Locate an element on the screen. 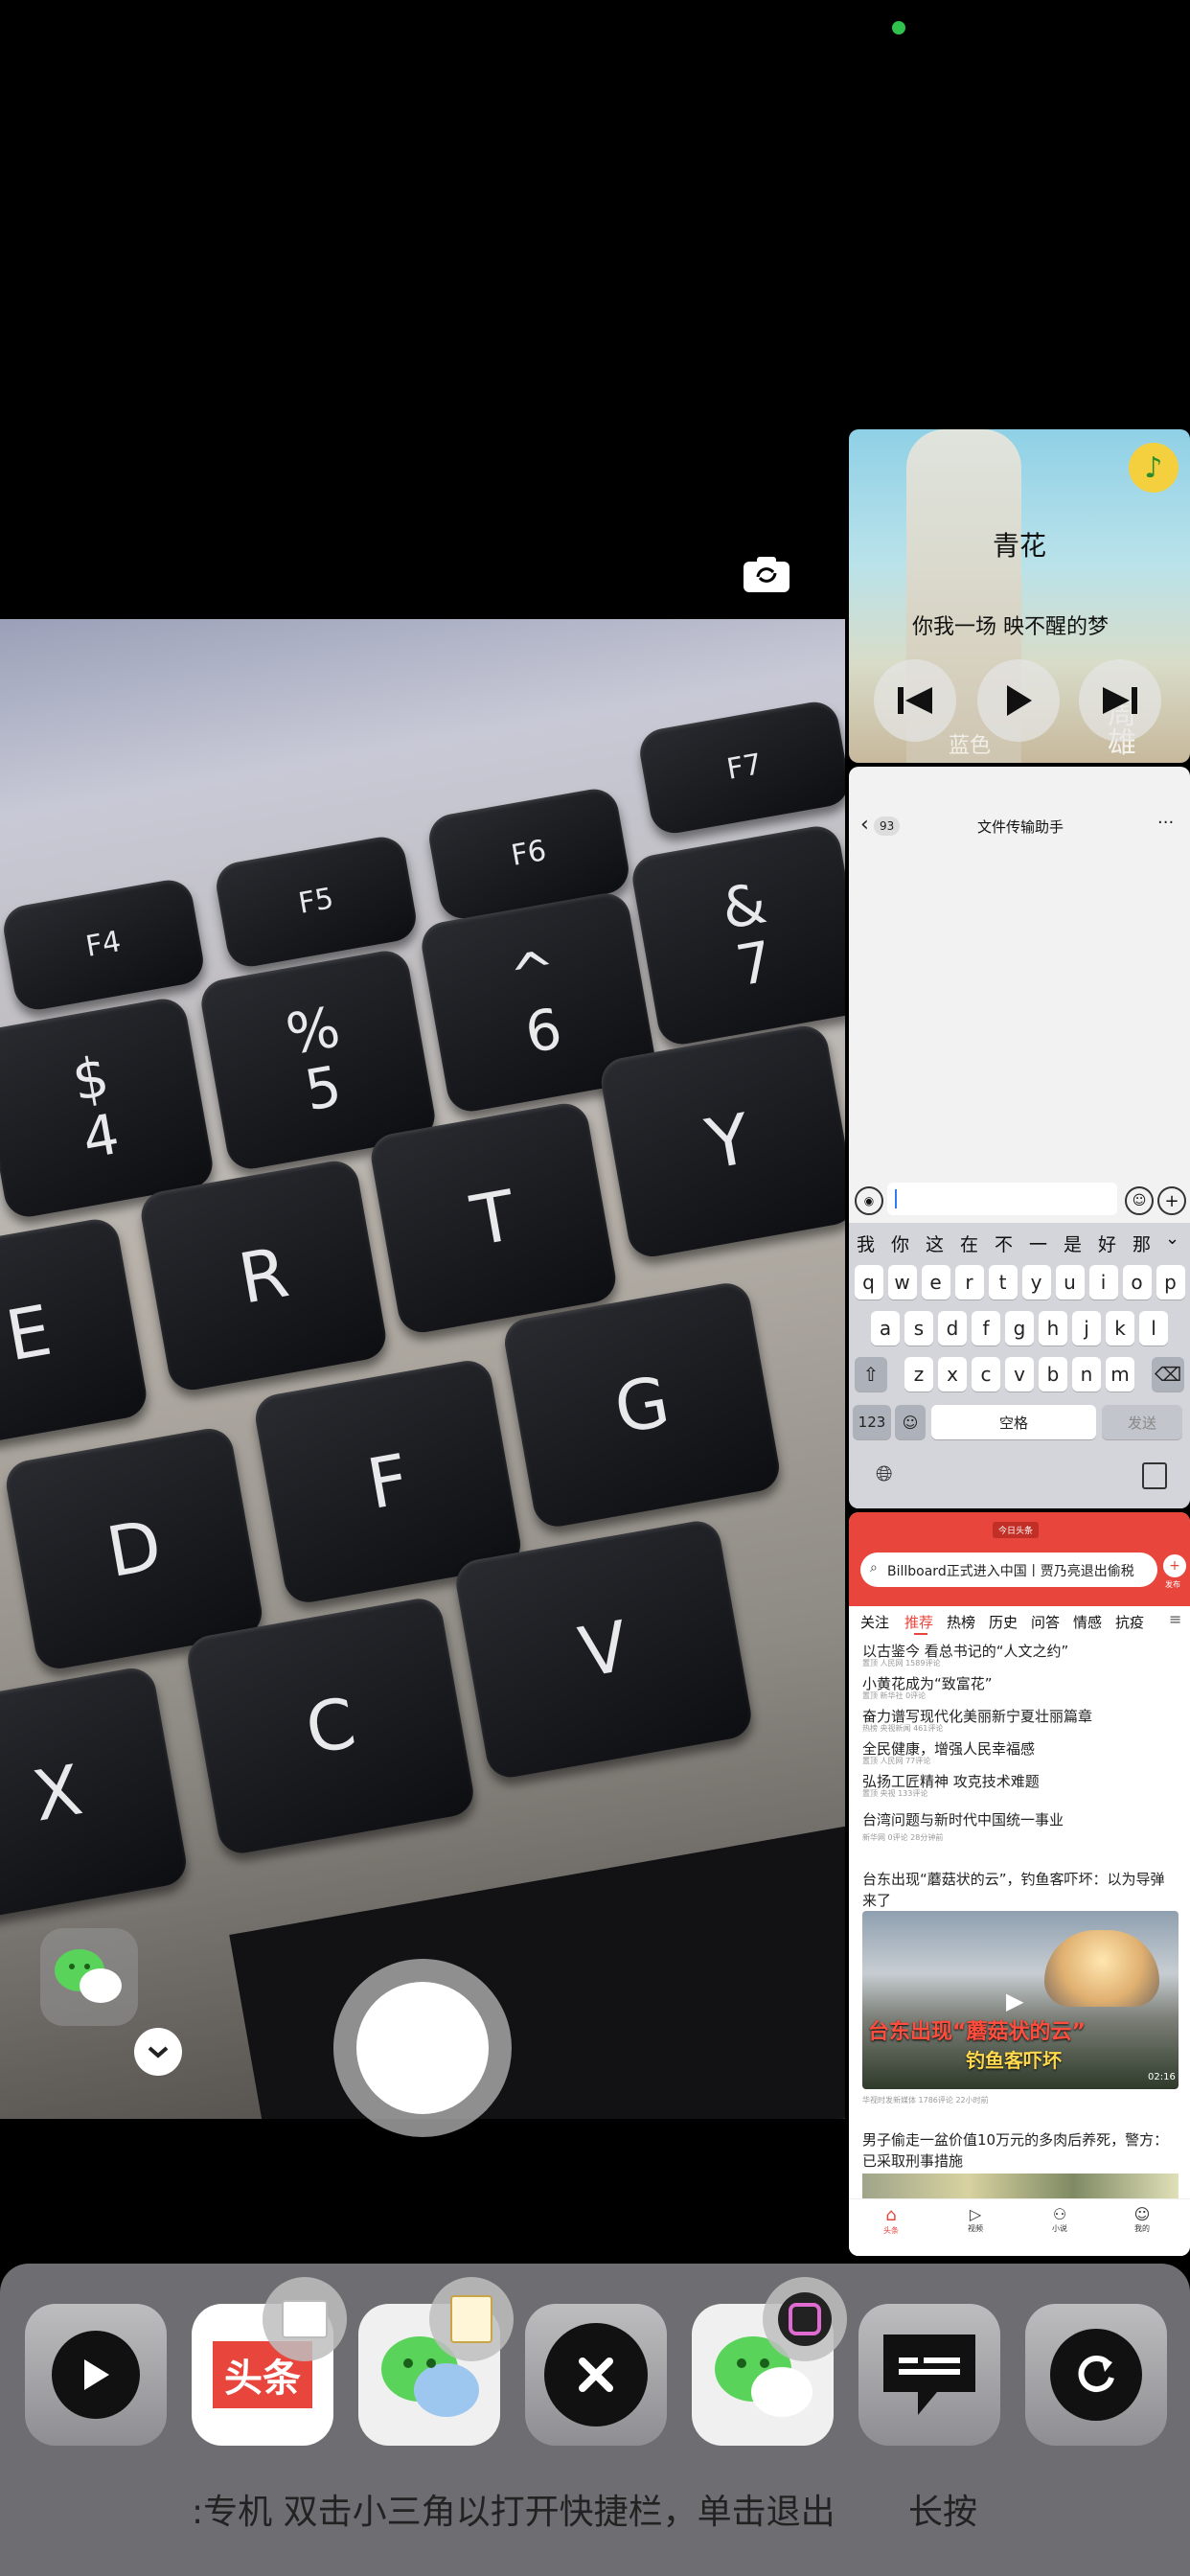  key-r: r is located at coordinates (969, 1282).